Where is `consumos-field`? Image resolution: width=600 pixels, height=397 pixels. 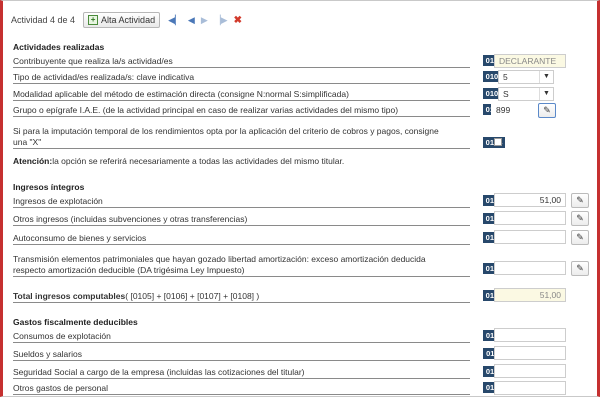 consumos-field is located at coordinates (530, 335).